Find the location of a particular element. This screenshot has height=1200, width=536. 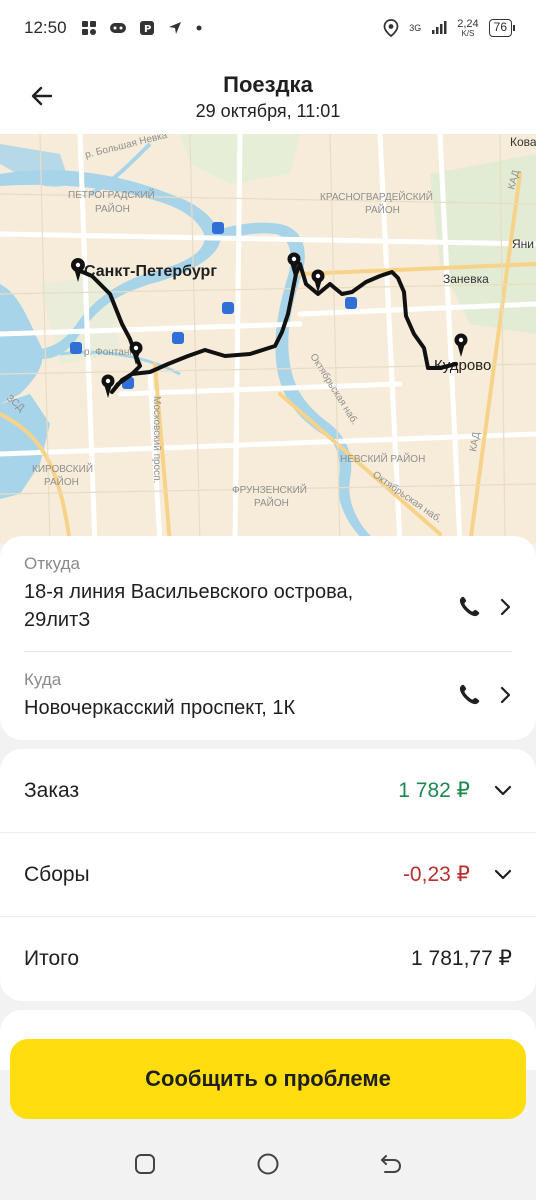

order-price-row: Заказ 1 782 ₽ is located at coordinates (268, 790).